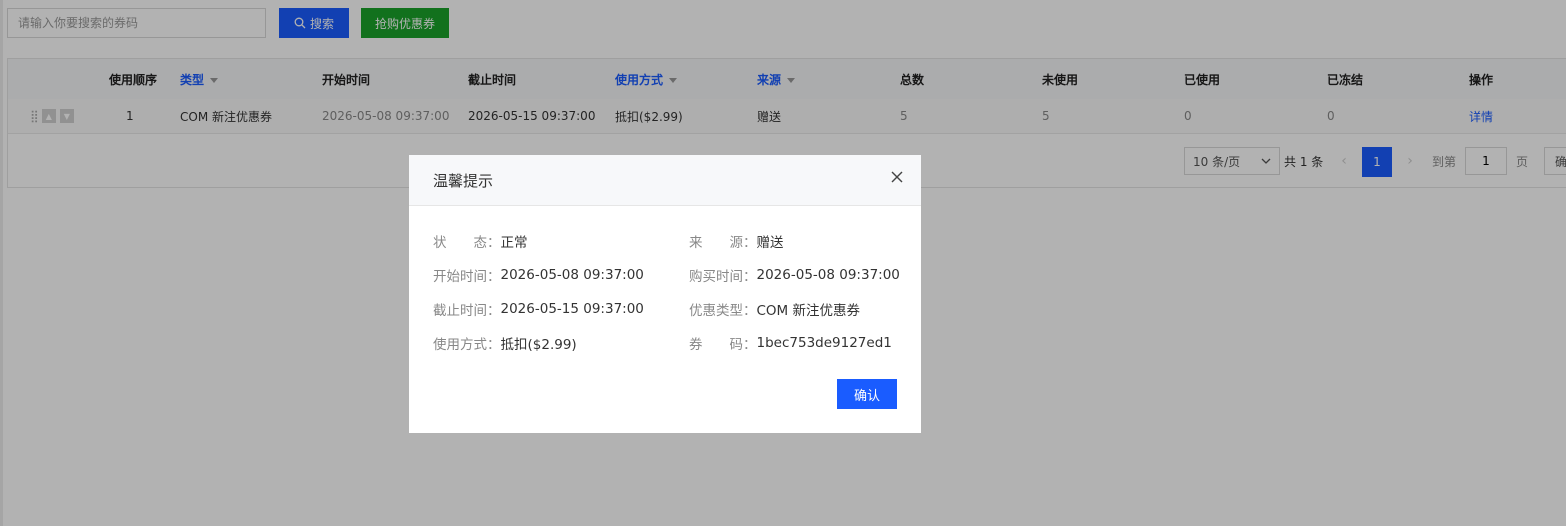 Image resolution: width=1566 pixels, height=526 pixels. What do you see at coordinates (467, 345) in the screenshot?
I see `usage-label: 使用方式：` at bounding box center [467, 345].